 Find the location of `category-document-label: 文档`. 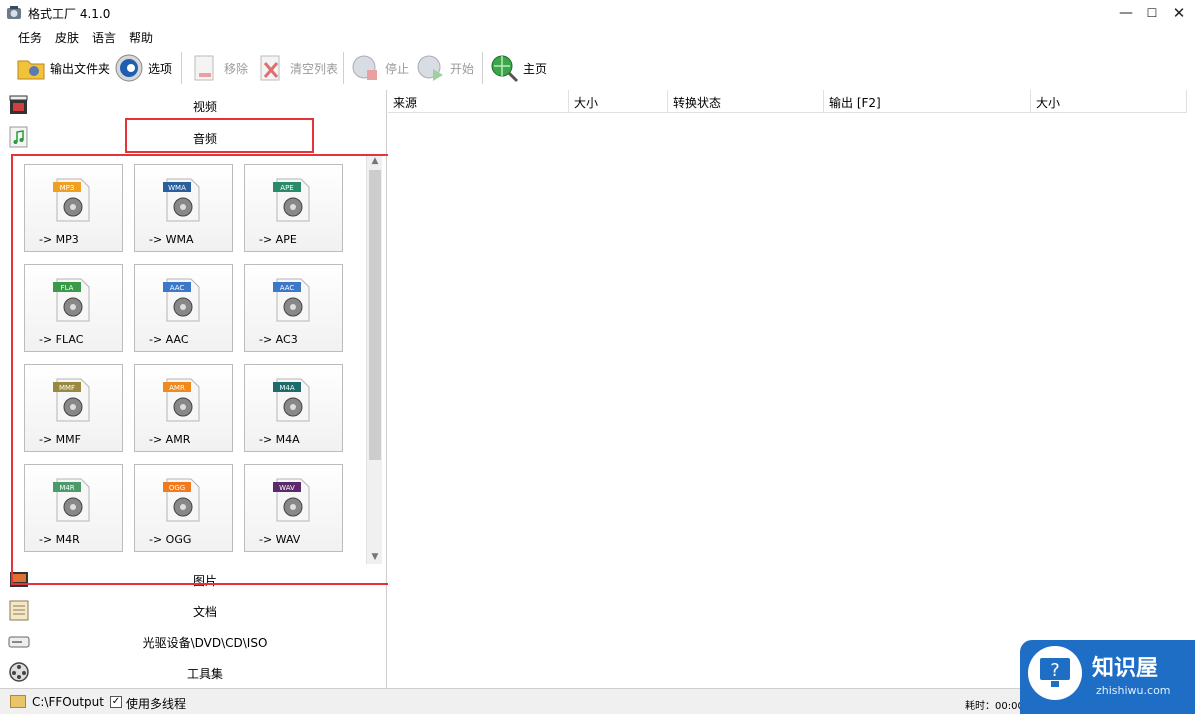

category-document-label: 文档 is located at coordinates (204, 612).